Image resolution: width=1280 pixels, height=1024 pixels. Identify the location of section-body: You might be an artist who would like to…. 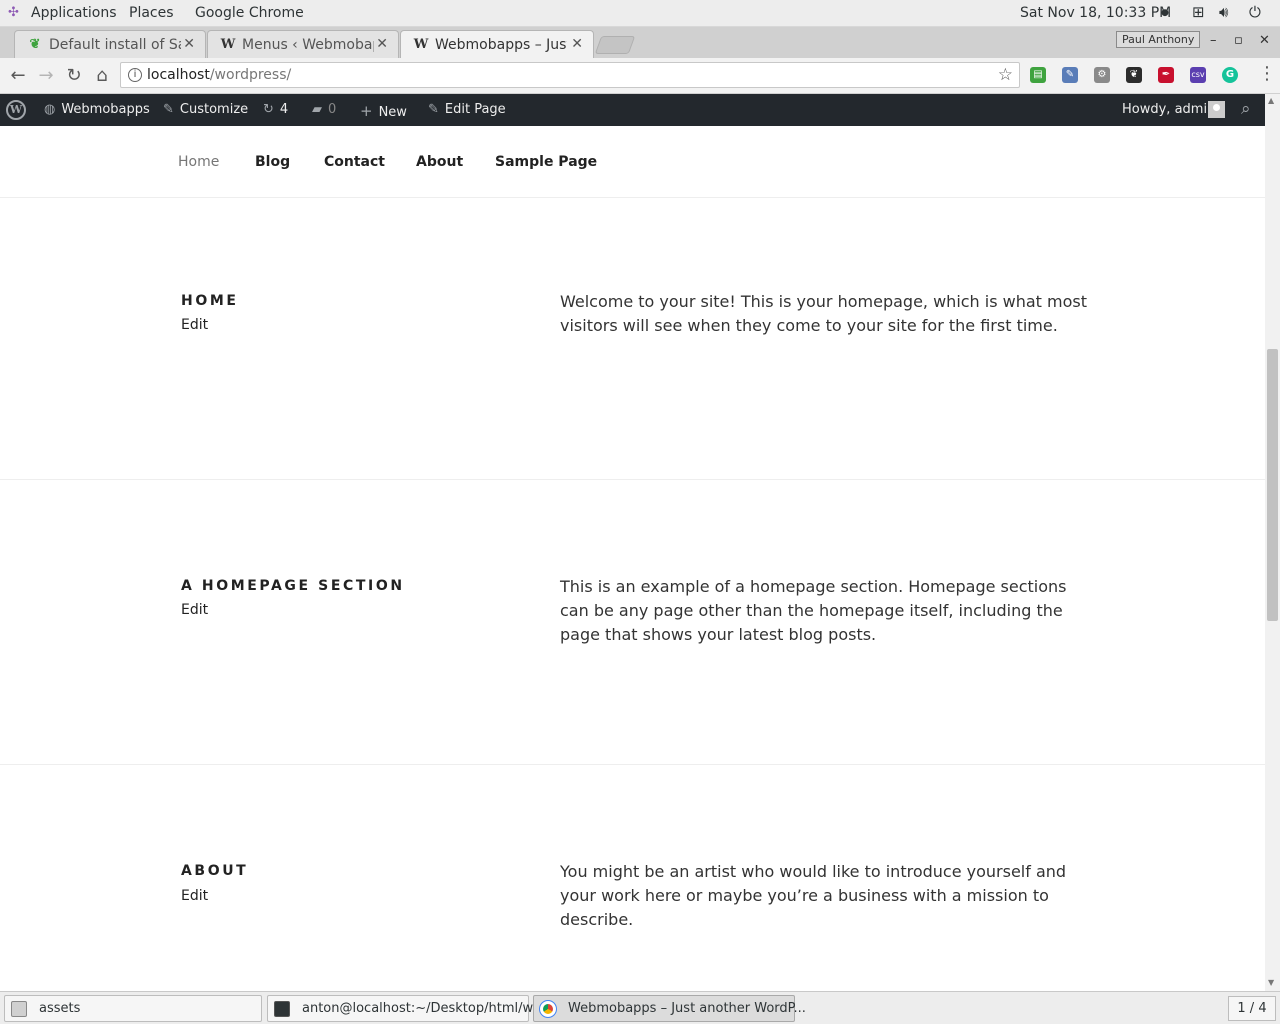
(813, 895).